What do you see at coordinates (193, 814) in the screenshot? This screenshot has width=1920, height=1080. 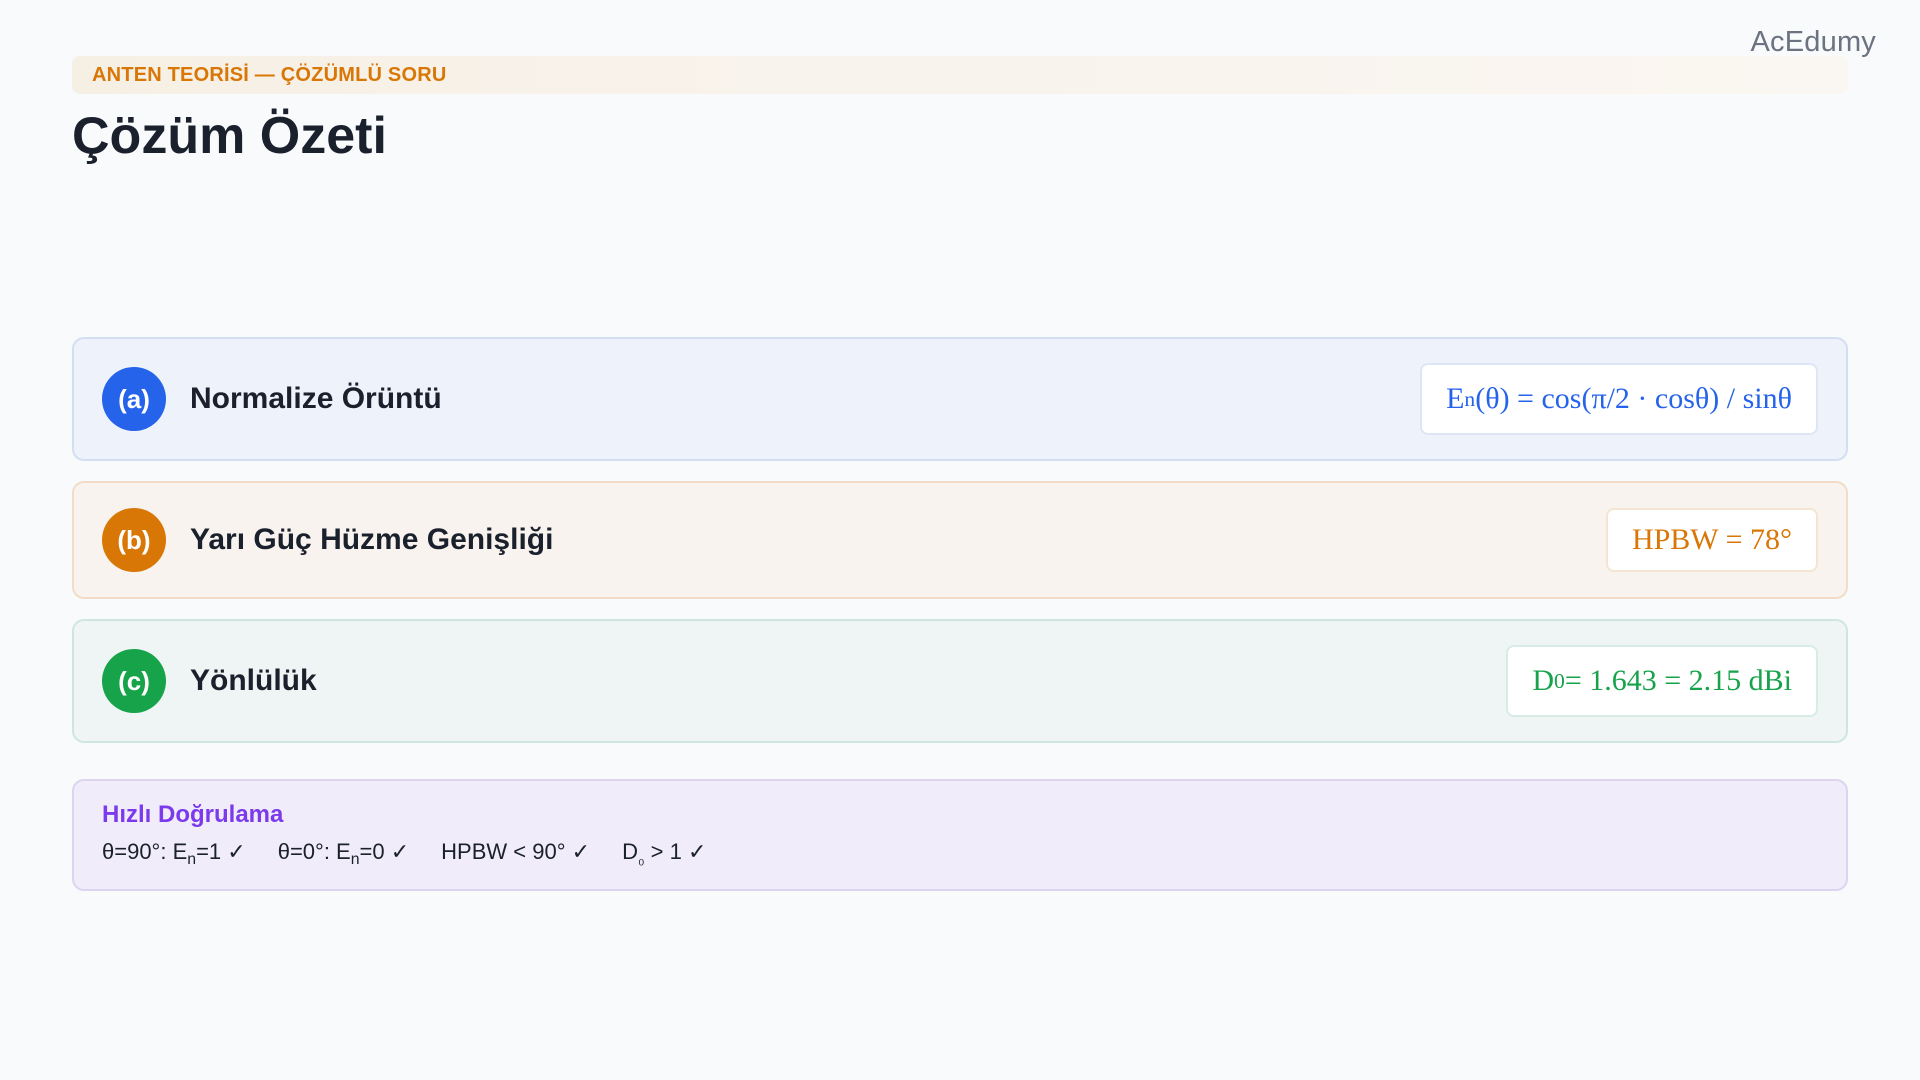 I see `quick-check-title: Hızlı Doğrulama` at bounding box center [193, 814].